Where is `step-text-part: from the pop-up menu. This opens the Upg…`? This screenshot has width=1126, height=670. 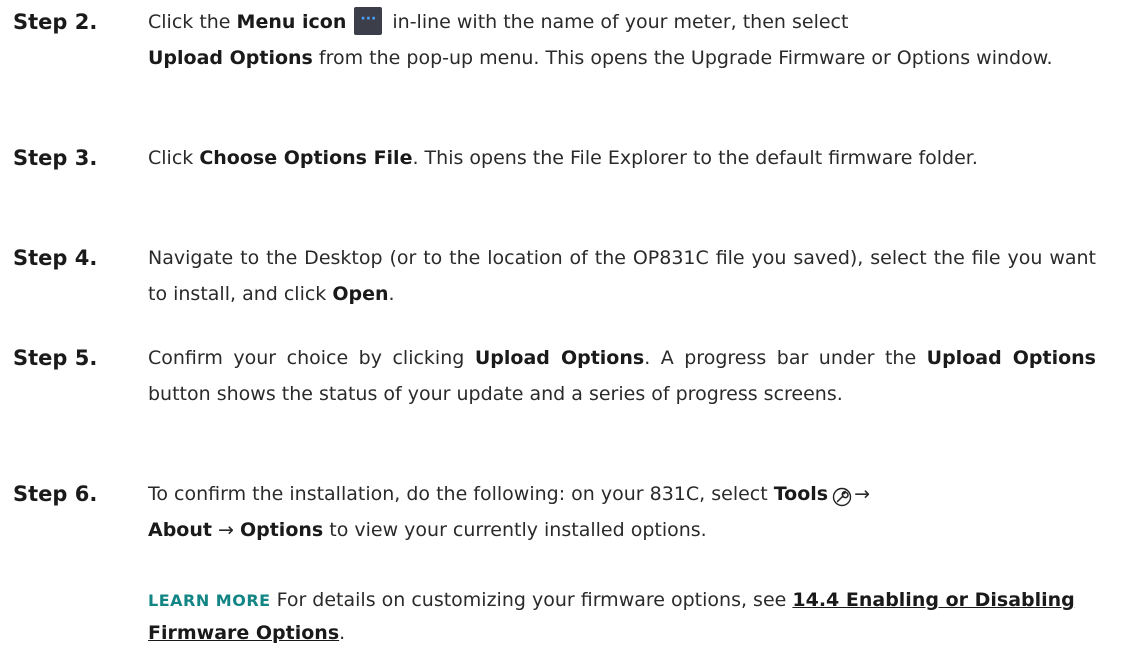 step-text-part: from the pop-up menu. This opens the Upg… is located at coordinates (682, 58).